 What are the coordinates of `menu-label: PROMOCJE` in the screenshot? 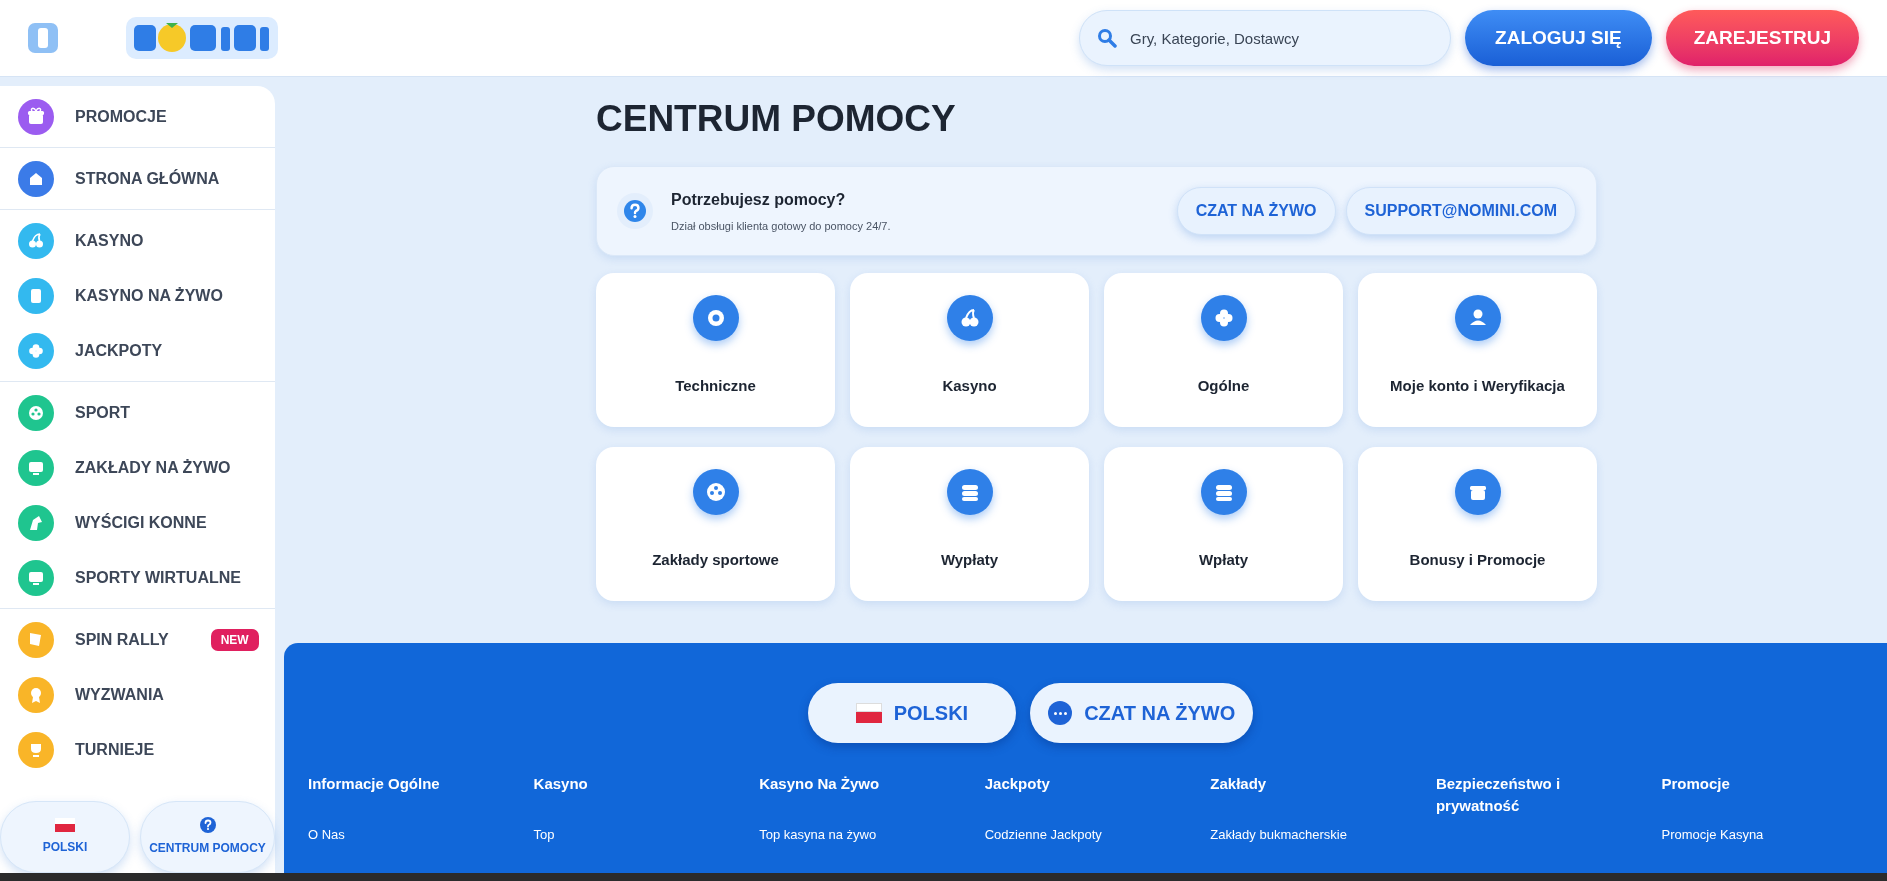 It's located at (121, 116).